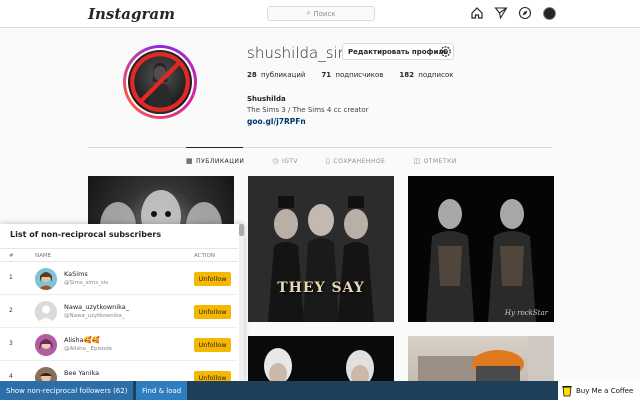 The height and width of the screenshot is (400, 640). I want to click on post-tile: THEY SAY, so click(321, 249).